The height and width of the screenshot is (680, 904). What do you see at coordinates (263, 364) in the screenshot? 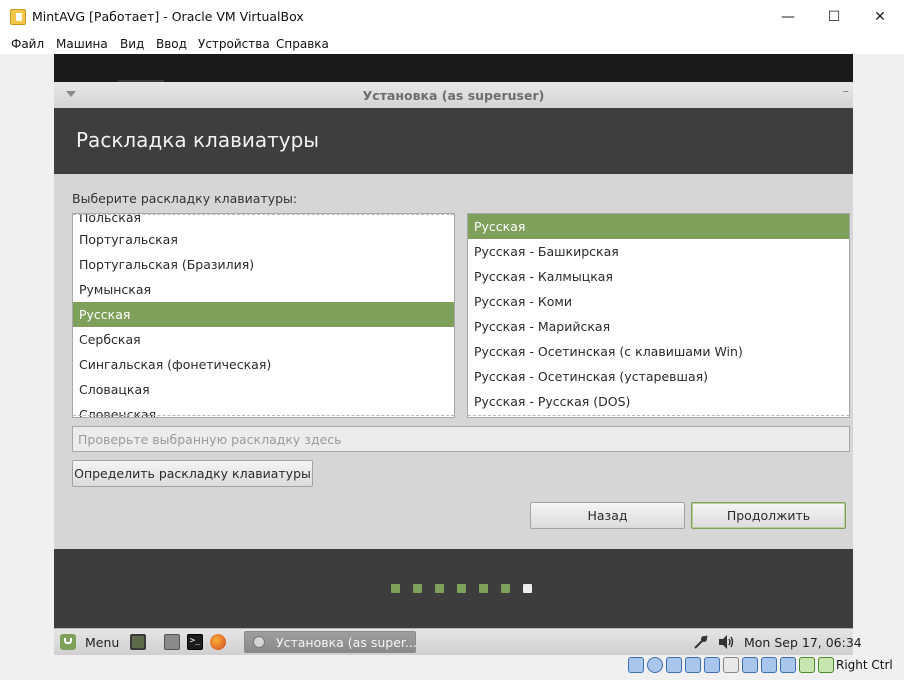
I see `list-item: Сингальская (фонетическая)` at bounding box center [263, 364].